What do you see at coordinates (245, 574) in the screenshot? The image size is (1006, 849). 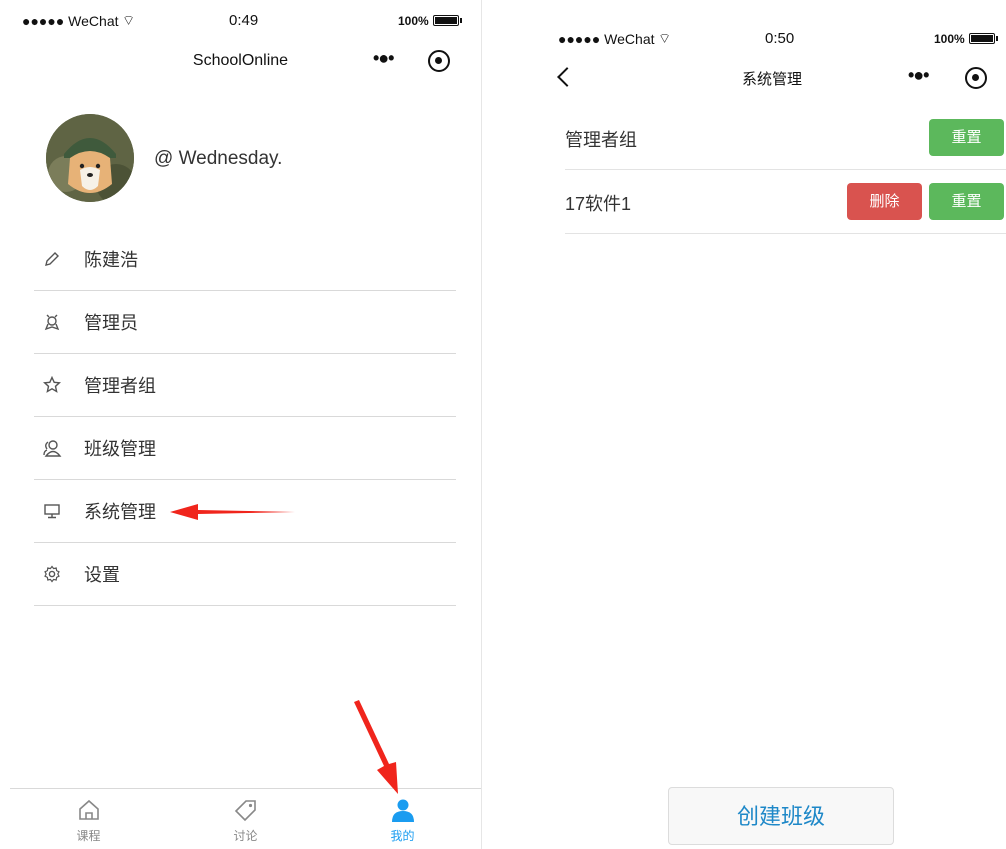 I see `menu-item-settings: 设置` at bounding box center [245, 574].